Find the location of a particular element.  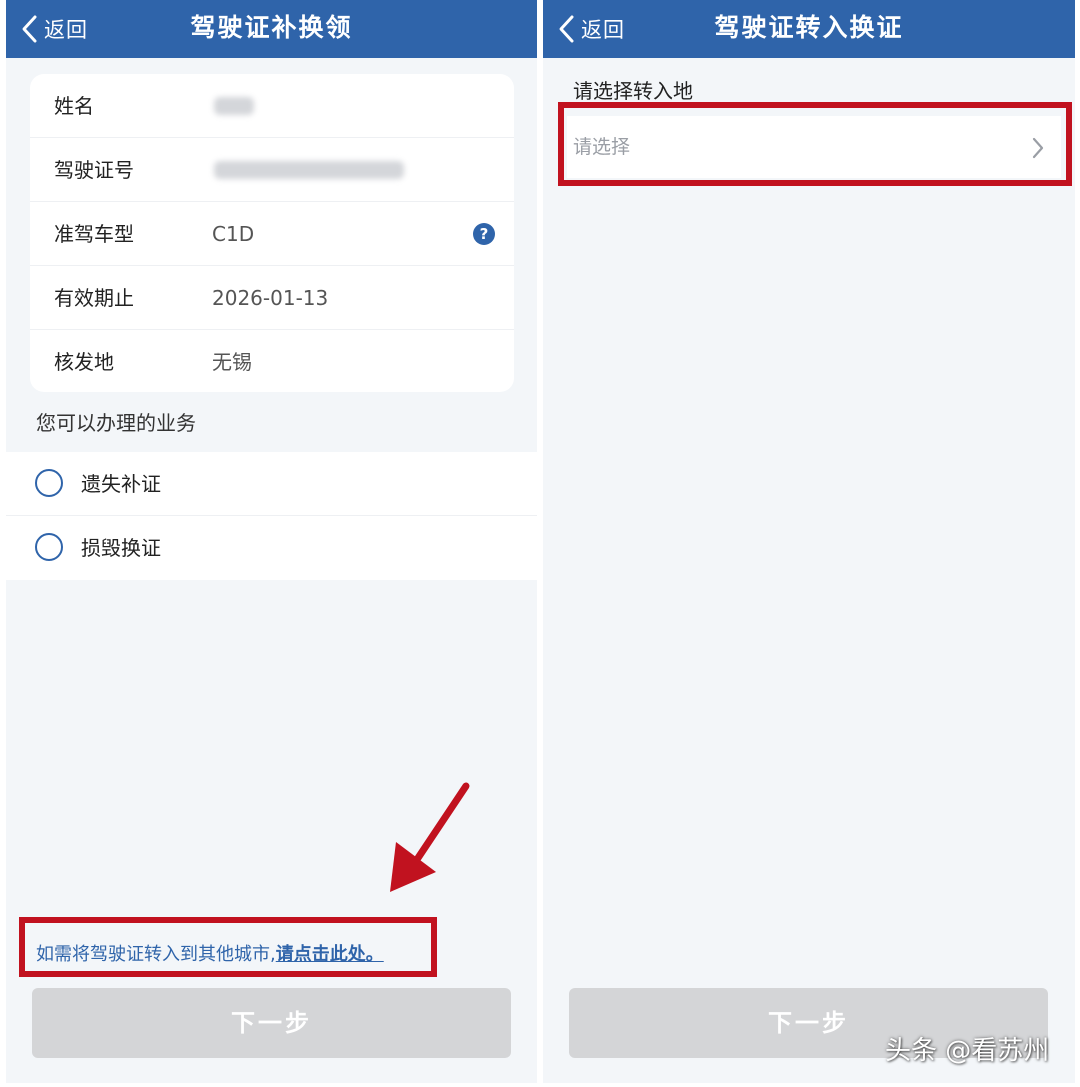

watermark: 头条 @看苏州 is located at coordinates (967, 1051).